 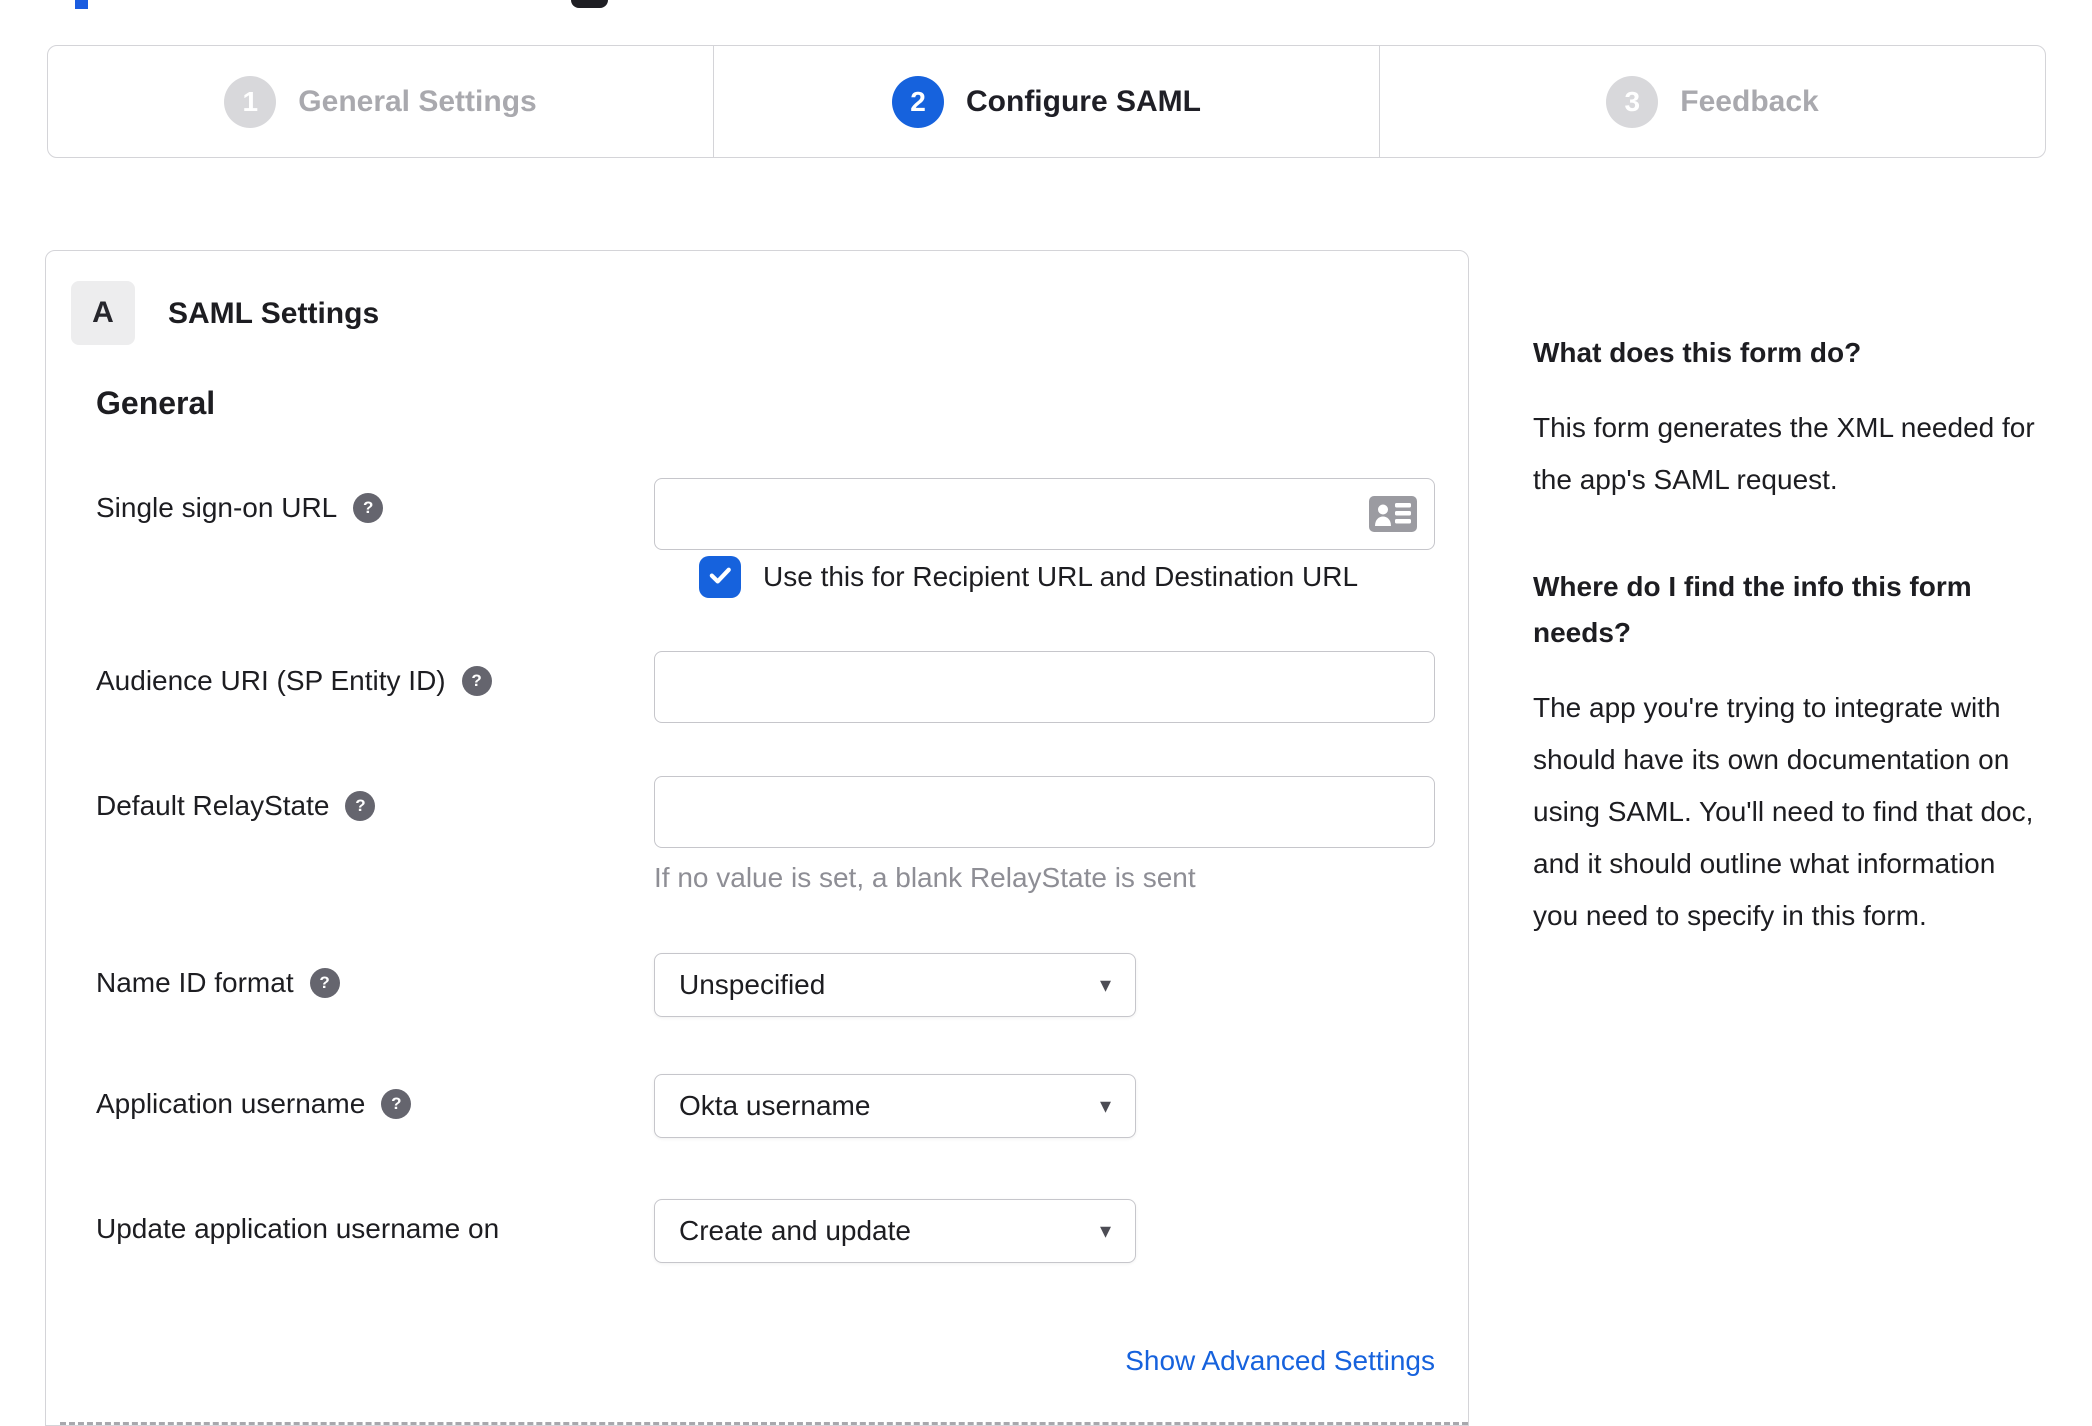 I want to click on cutoff-blue-fragment, so click(x=81, y=4).